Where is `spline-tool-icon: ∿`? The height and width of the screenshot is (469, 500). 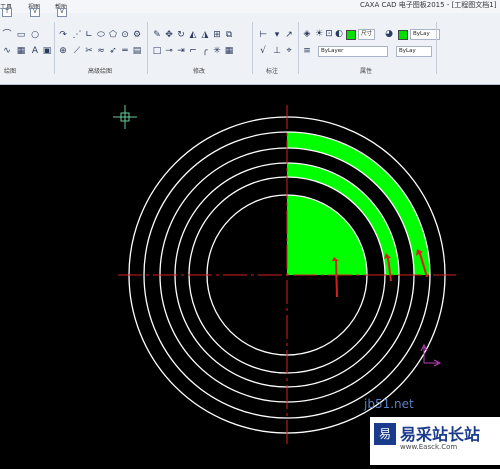
spline-tool-icon: ∿ is located at coordinates (7, 51).